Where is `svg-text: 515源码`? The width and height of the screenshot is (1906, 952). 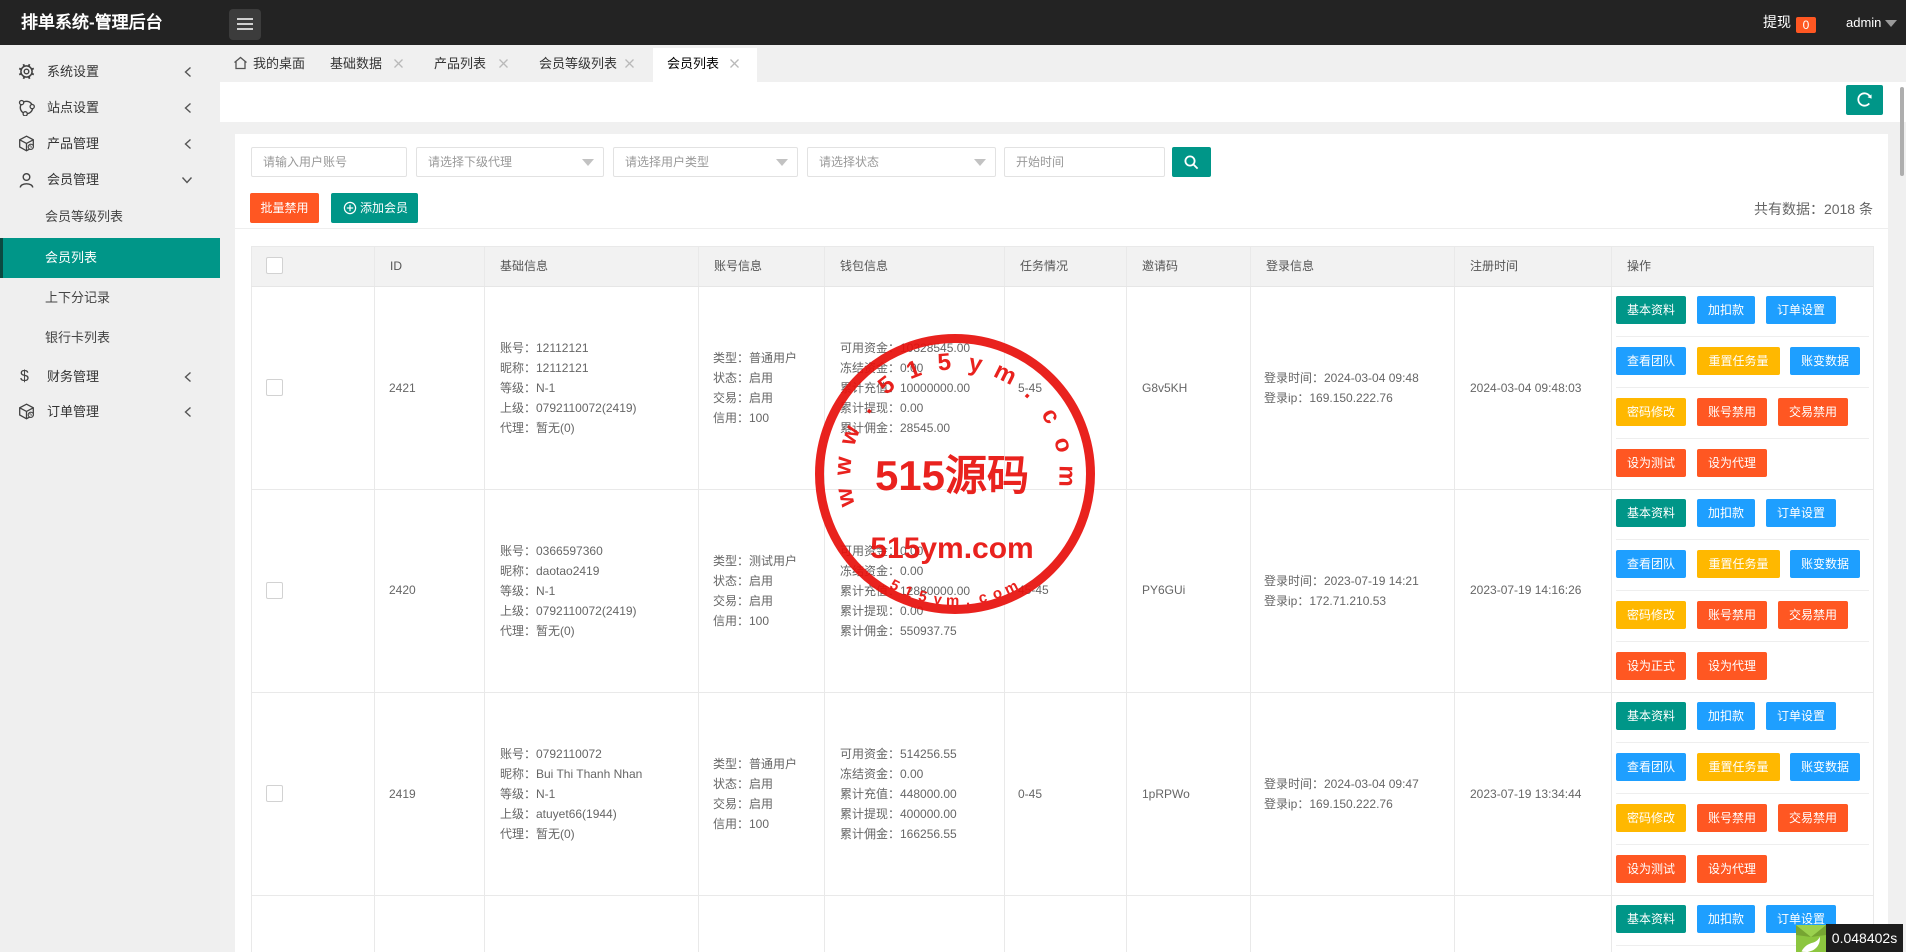 svg-text: 515源码 is located at coordinates (952, 475).